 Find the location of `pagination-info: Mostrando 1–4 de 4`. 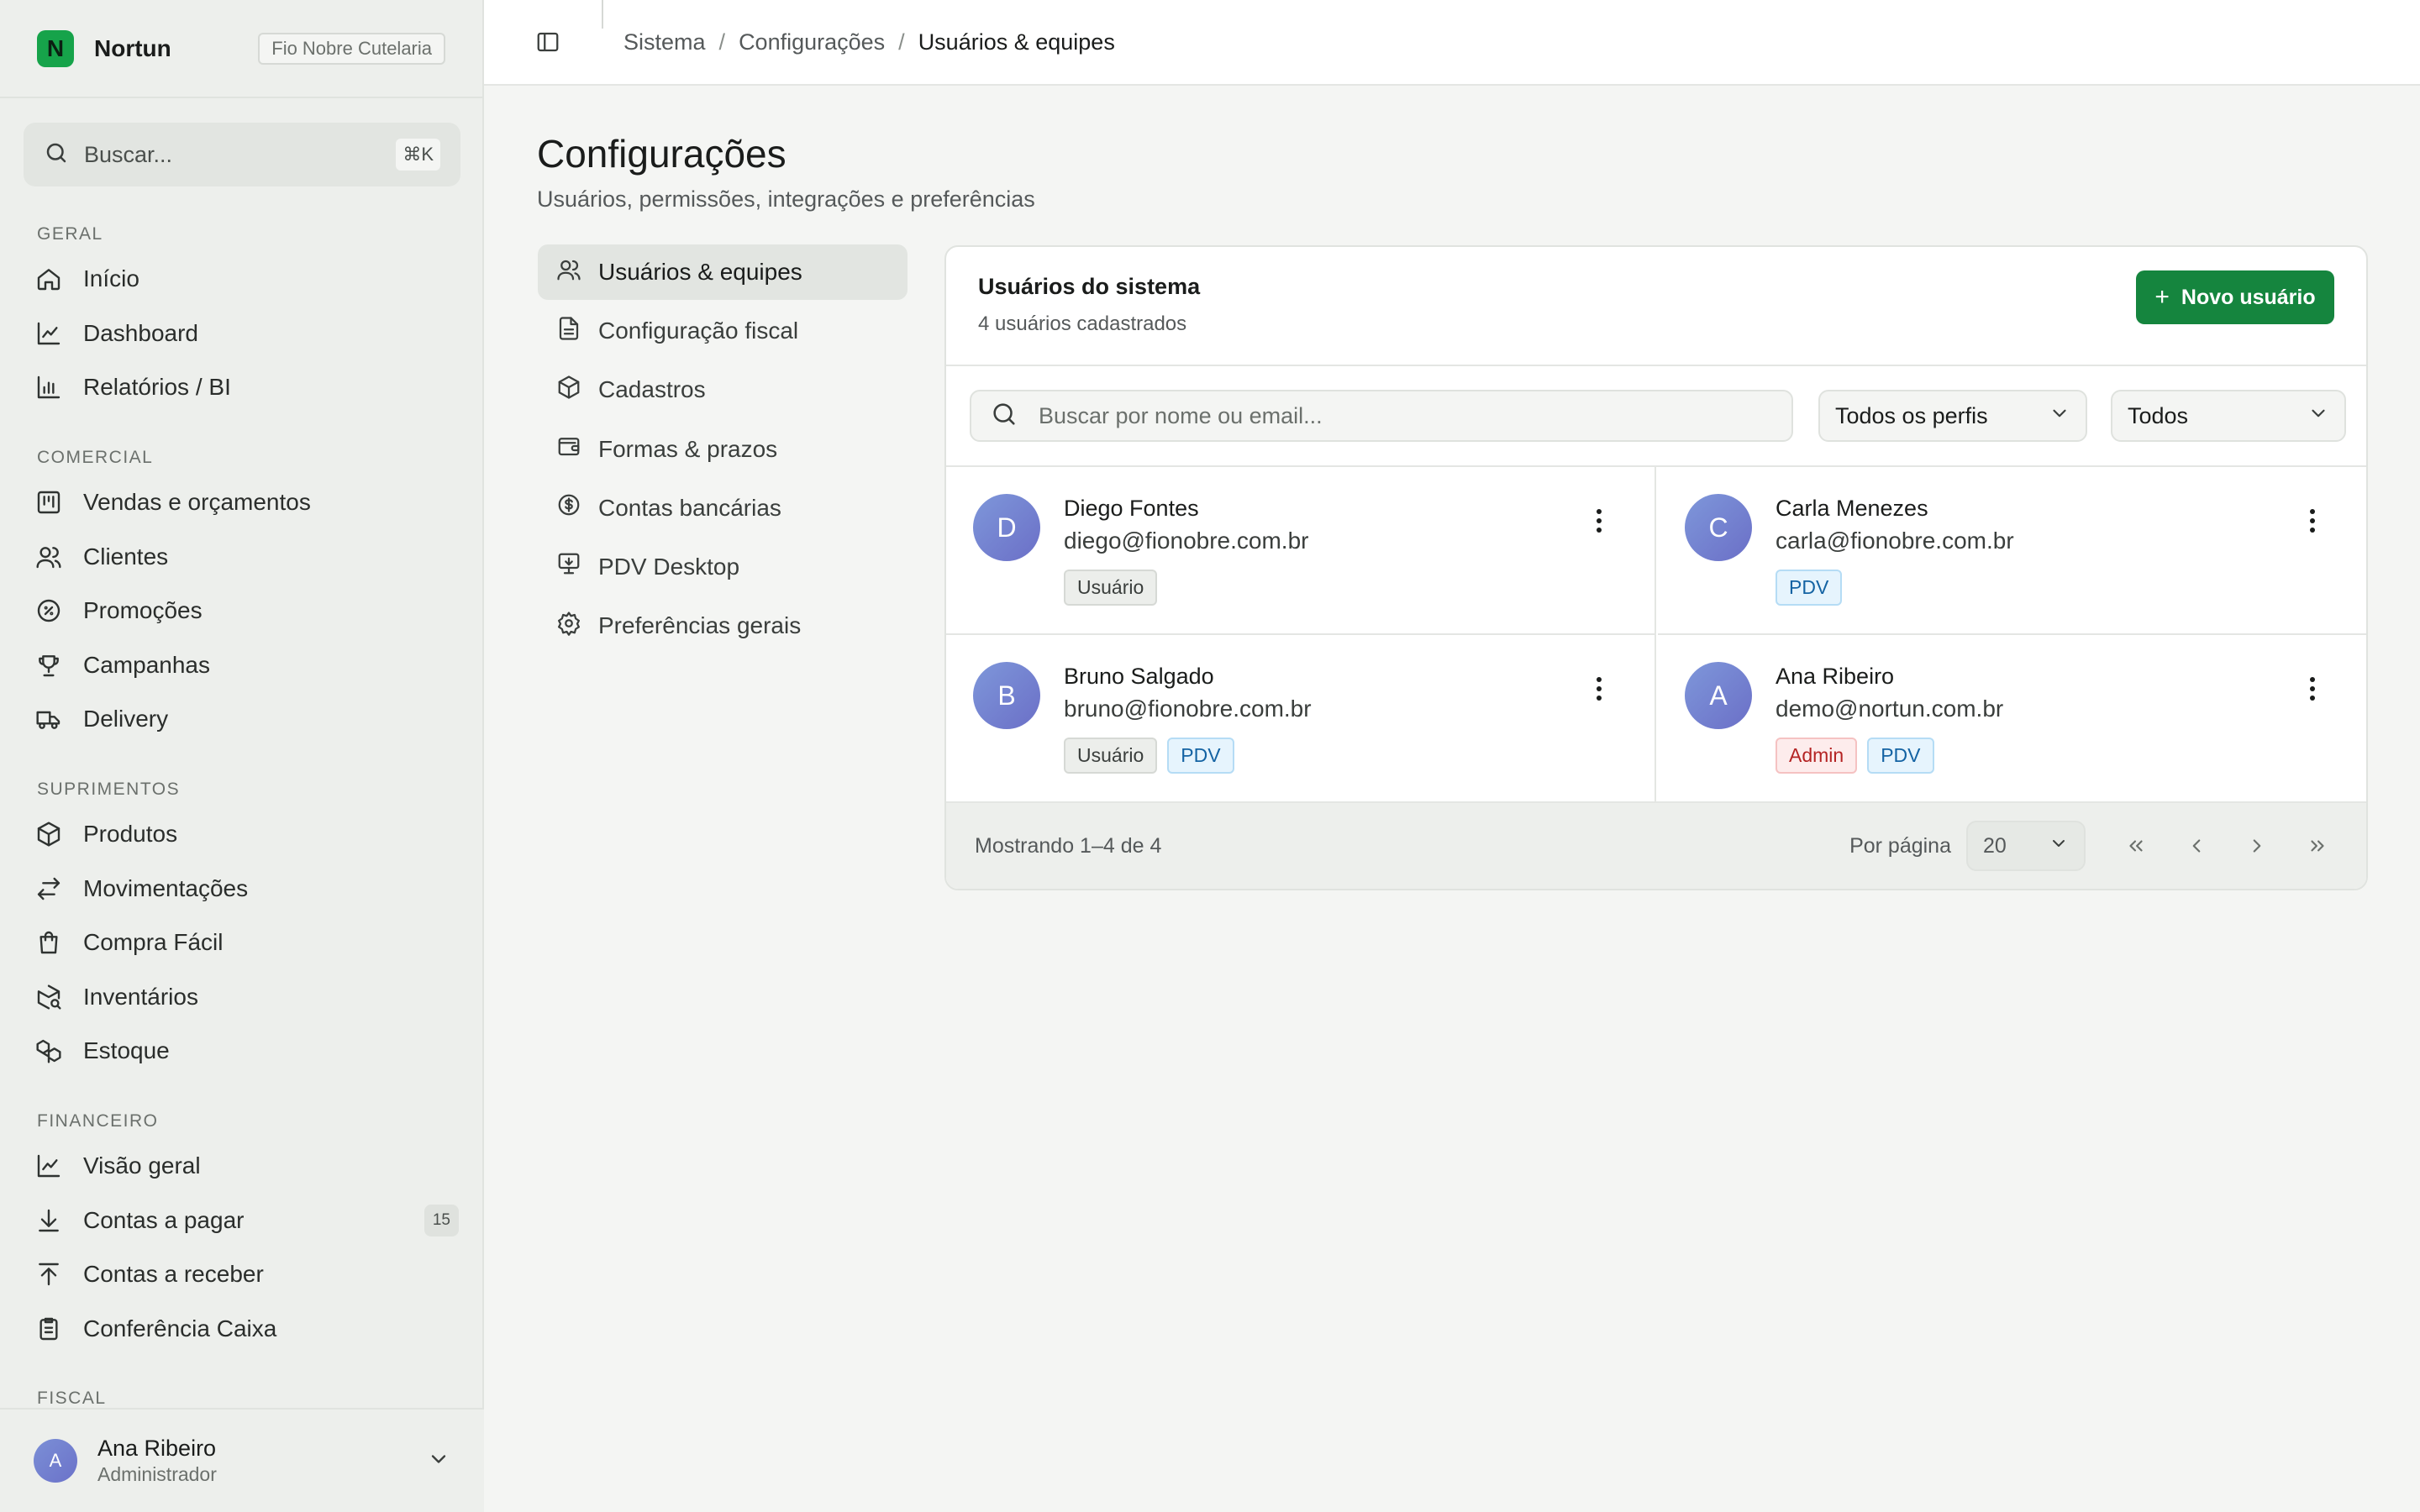

pagination-info: Mostrando 1–4 de 4 is located at coordinates (1068, 845).